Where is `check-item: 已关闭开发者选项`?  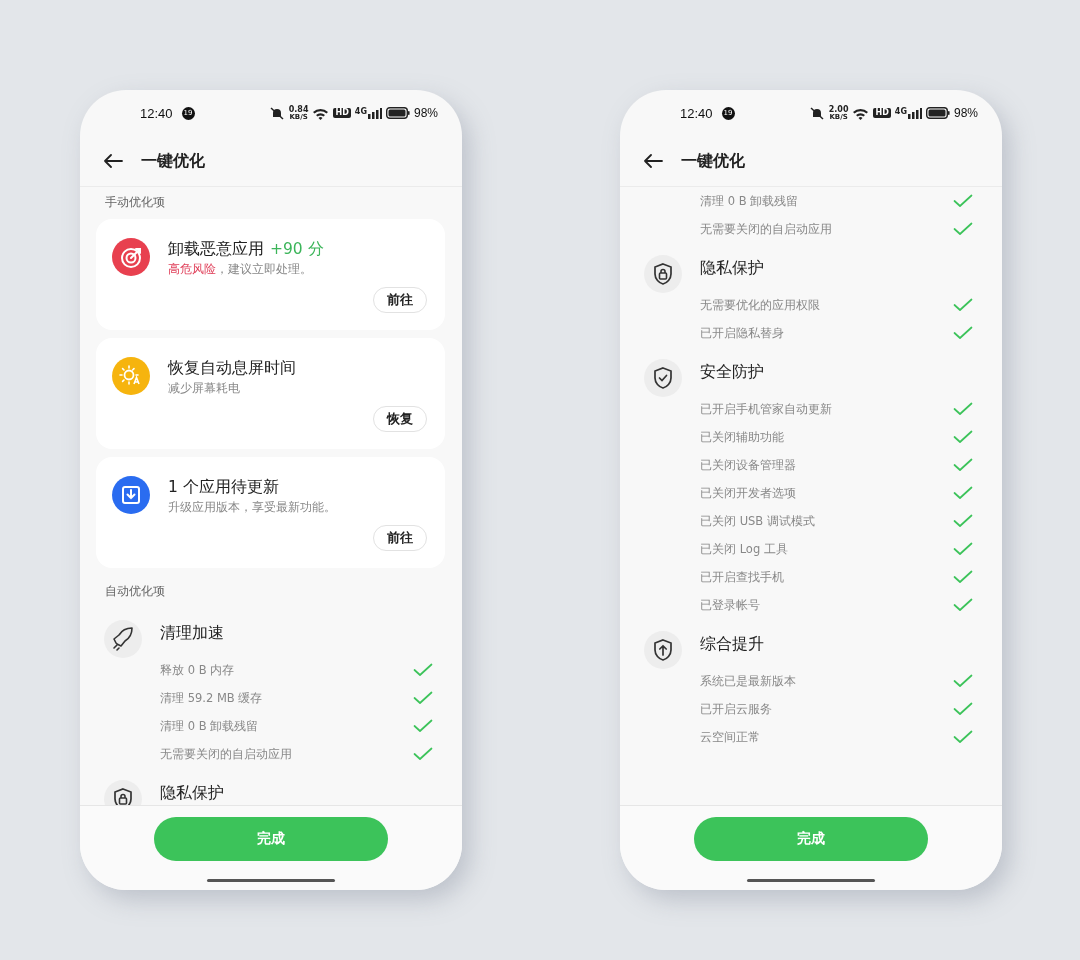 check-item: 已关闭开发者选项 is located at coordinates (748, 493).